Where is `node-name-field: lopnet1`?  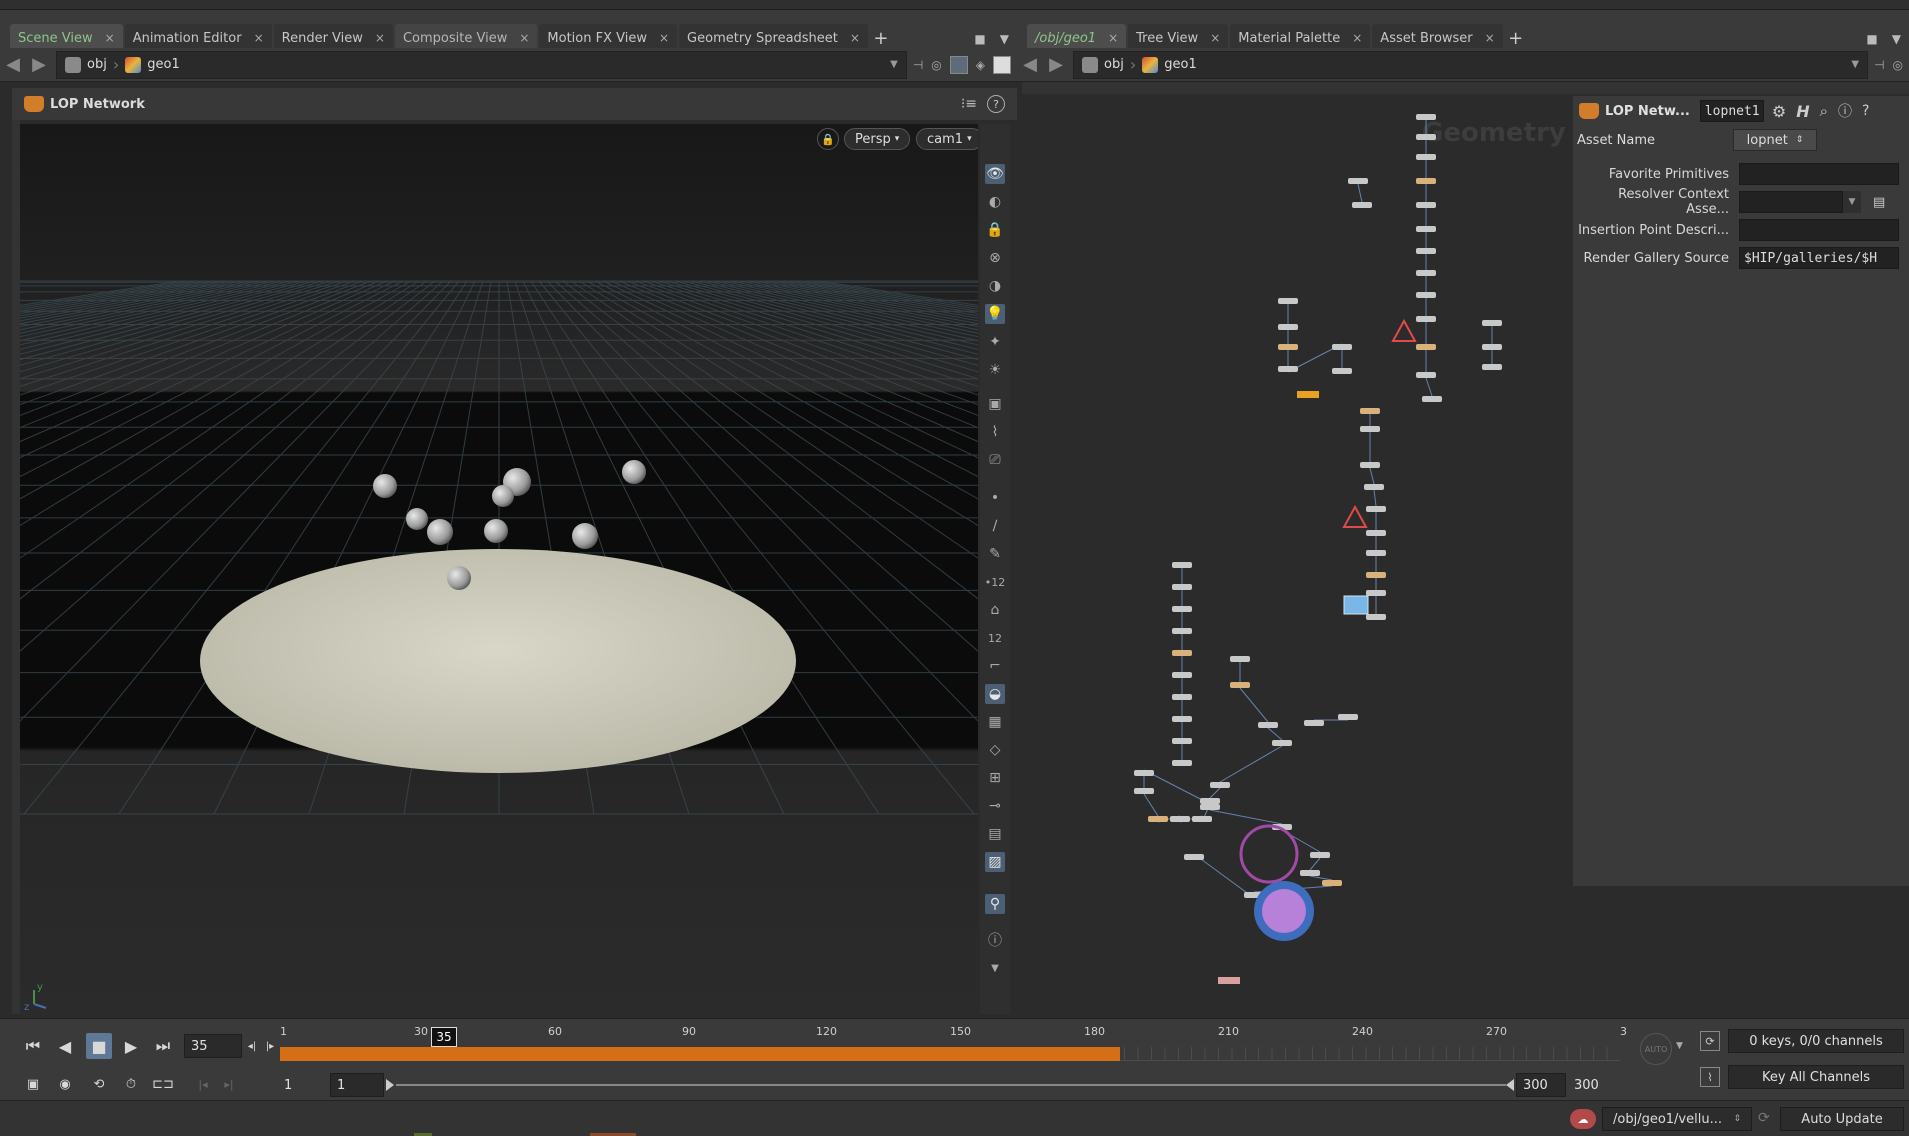
node-name-field: lopnet1 is located at coordinates (1731, 111).